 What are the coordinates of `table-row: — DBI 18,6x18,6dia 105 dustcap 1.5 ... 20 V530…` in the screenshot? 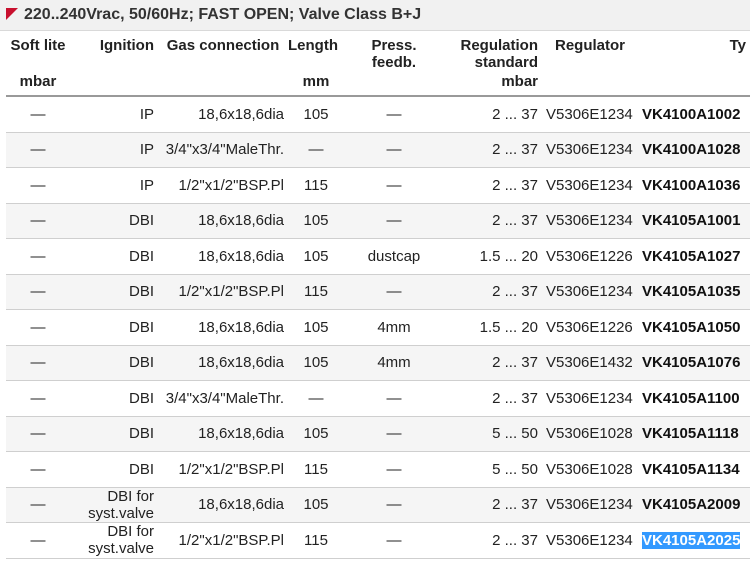 It's located at (378, 256).